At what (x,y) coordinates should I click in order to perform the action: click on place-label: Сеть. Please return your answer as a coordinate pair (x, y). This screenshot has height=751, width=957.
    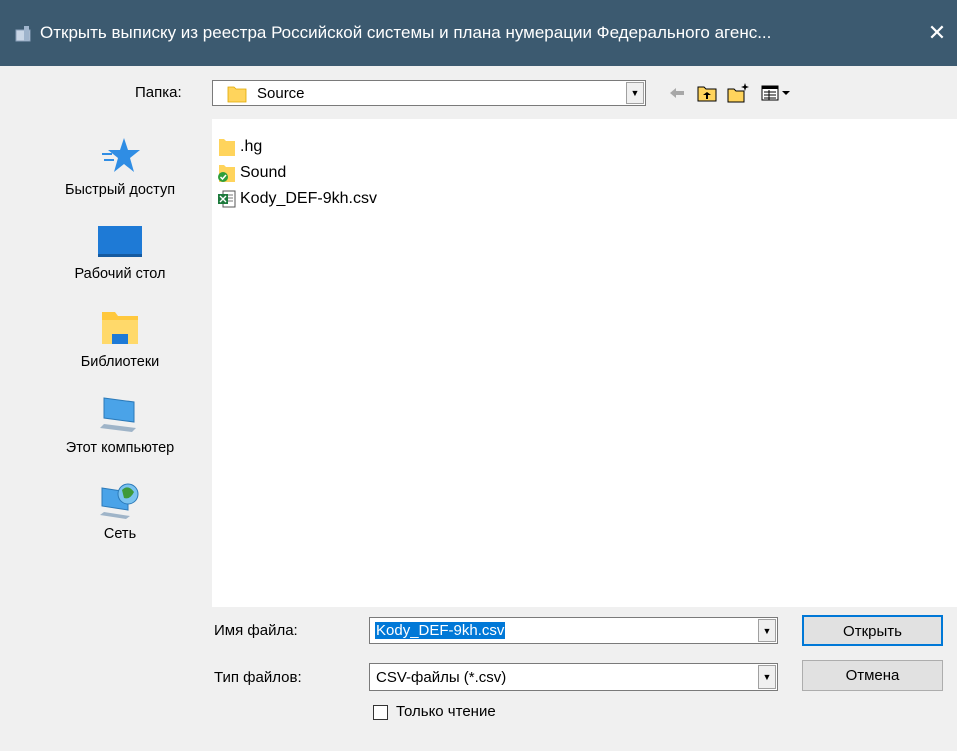
    Looking at the image, I should click on (120, 534).